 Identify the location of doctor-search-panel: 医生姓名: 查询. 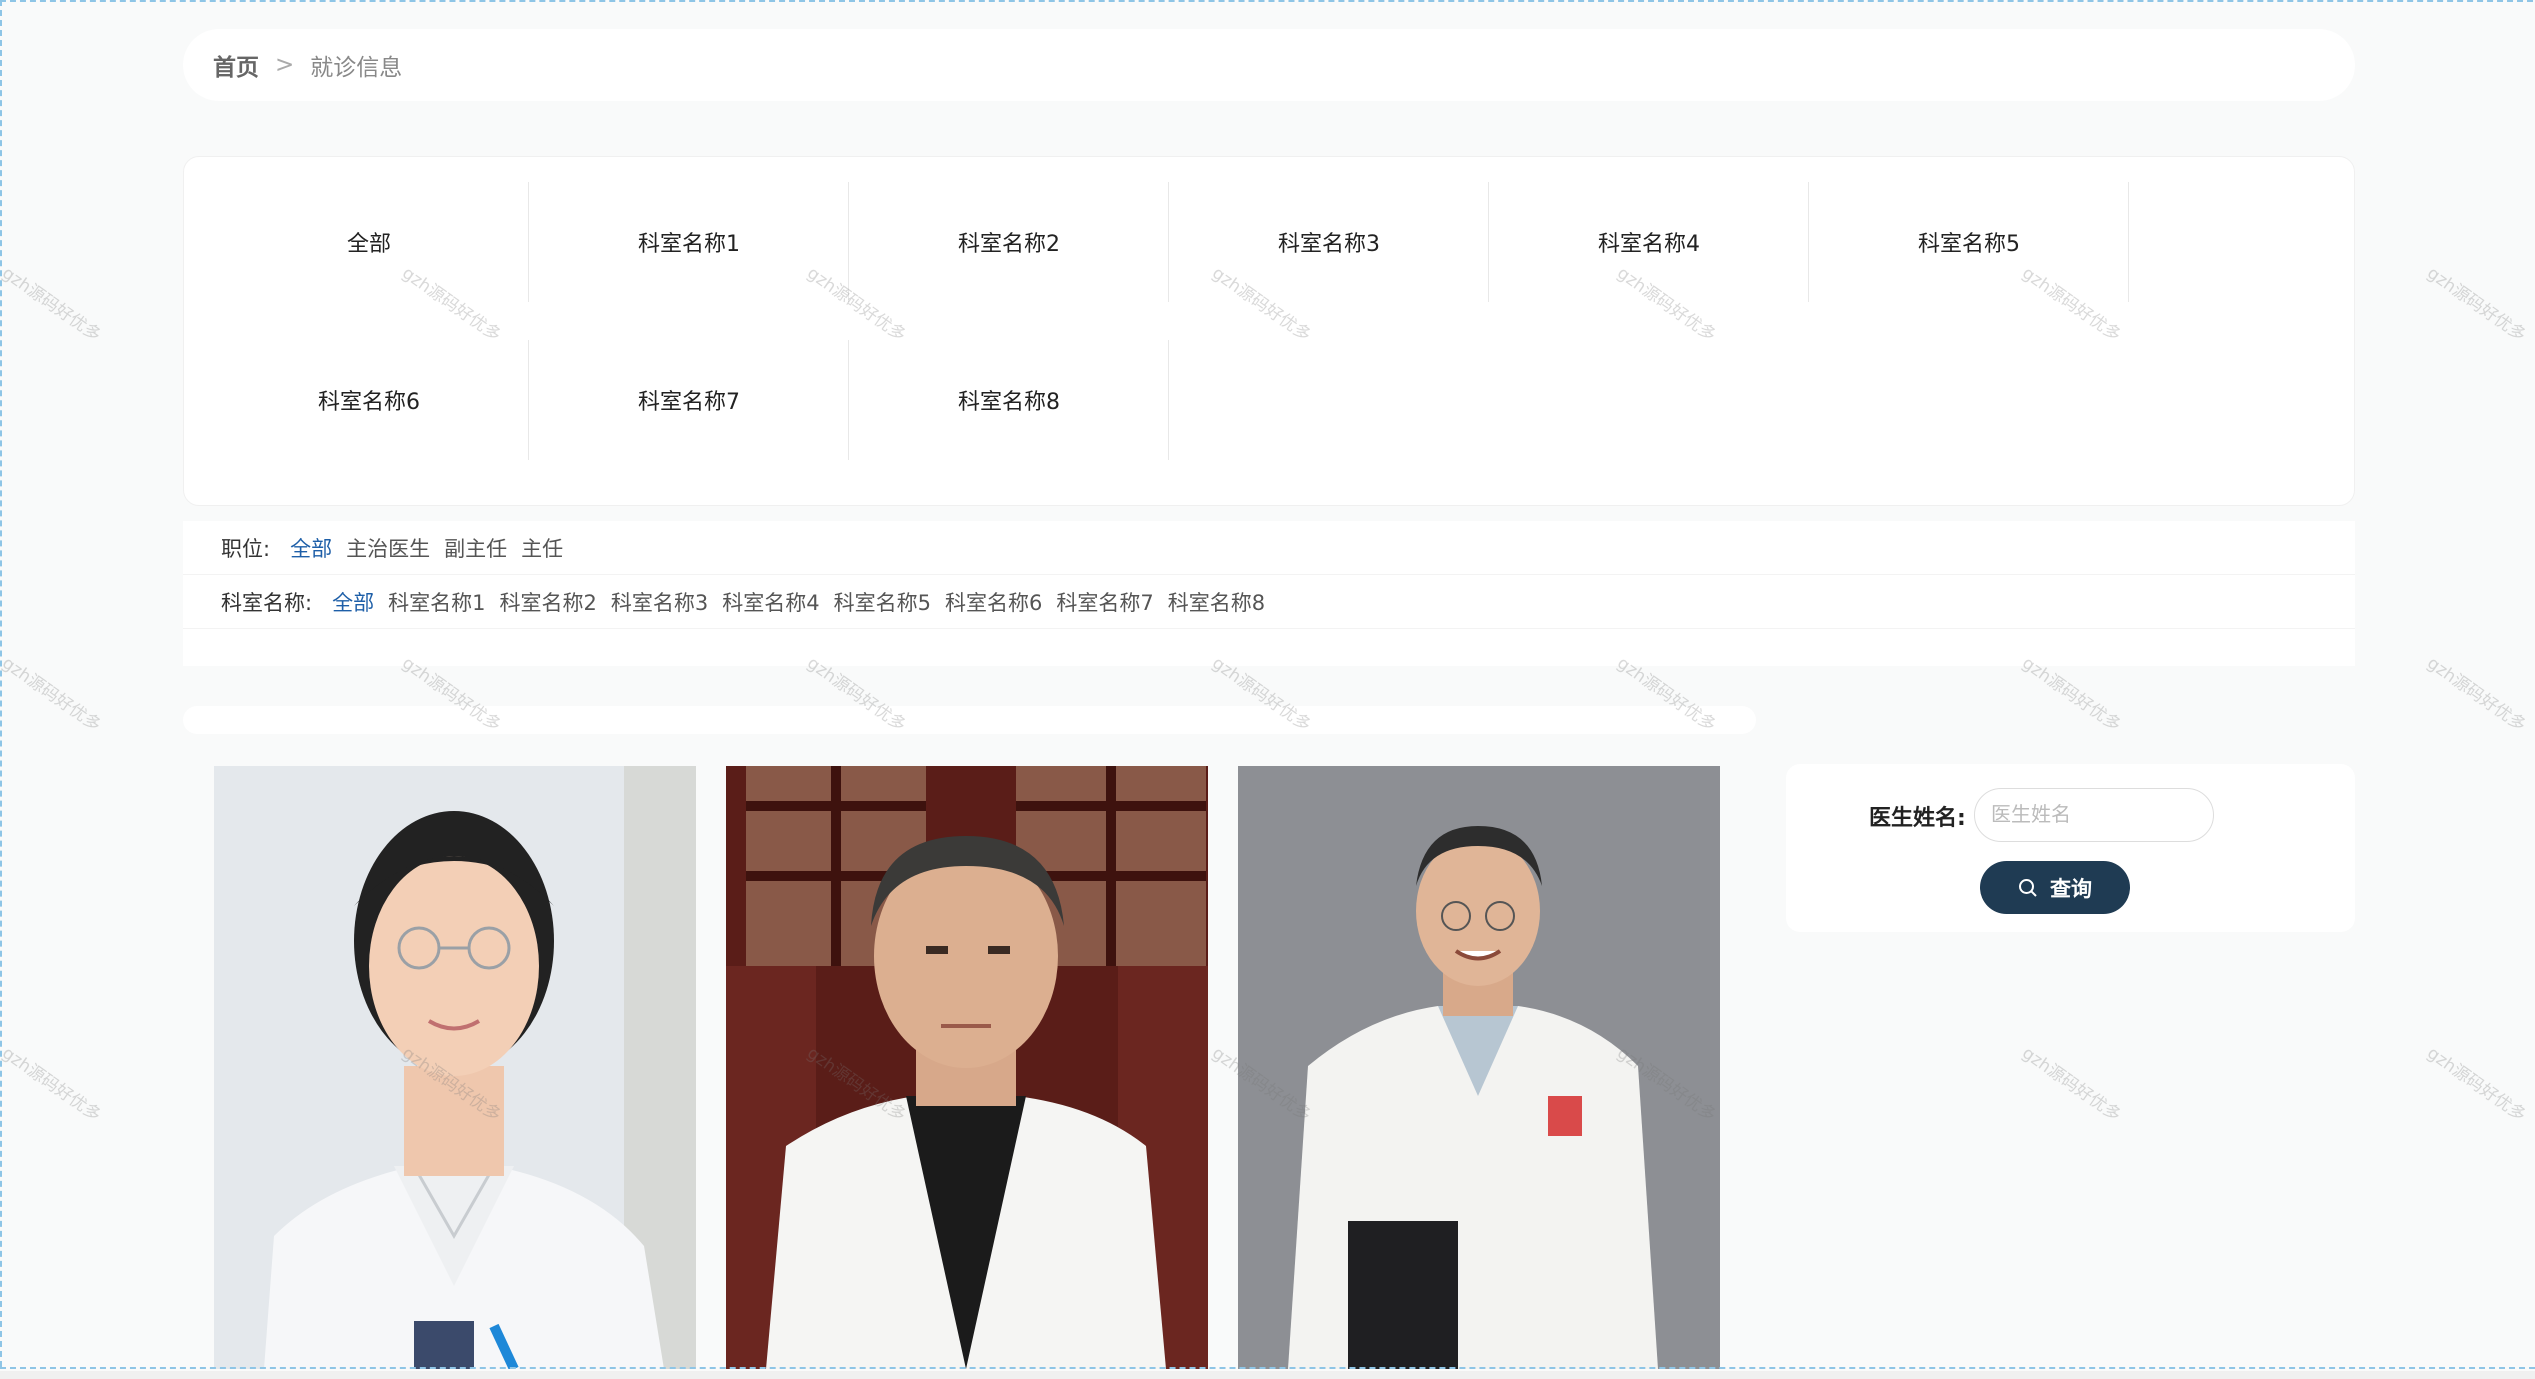
(2070, 848).